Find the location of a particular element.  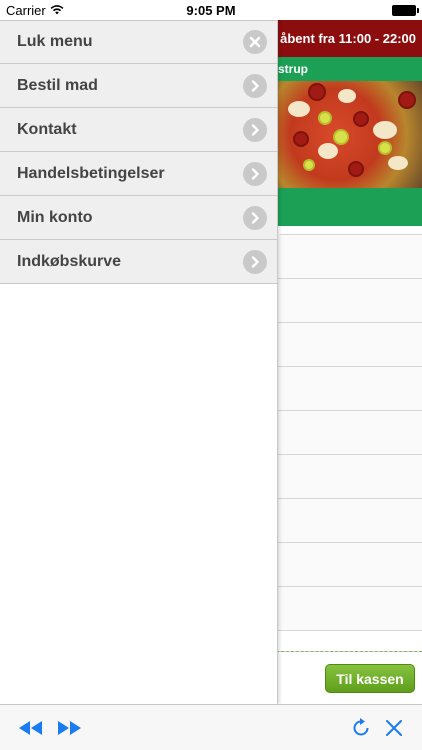

menu-item-close: Luk menu is located at coordinates (138, 42).